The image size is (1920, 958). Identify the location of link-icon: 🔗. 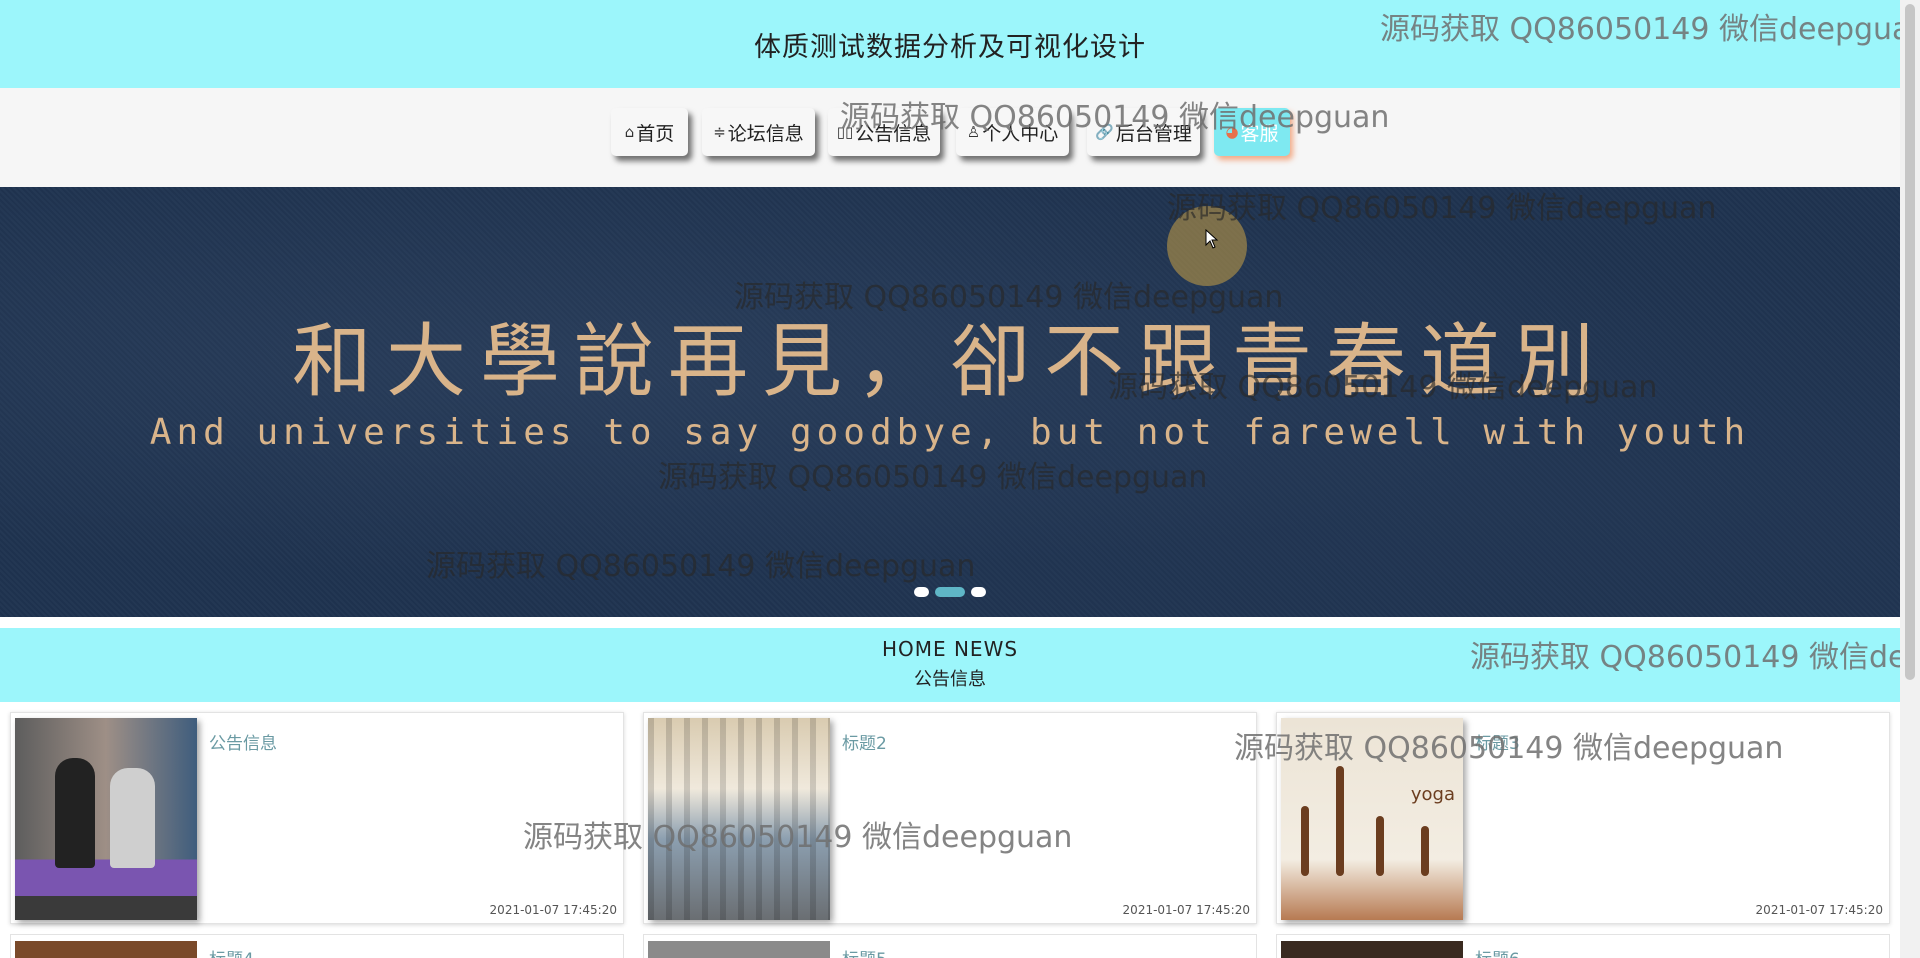
(1104, 132).